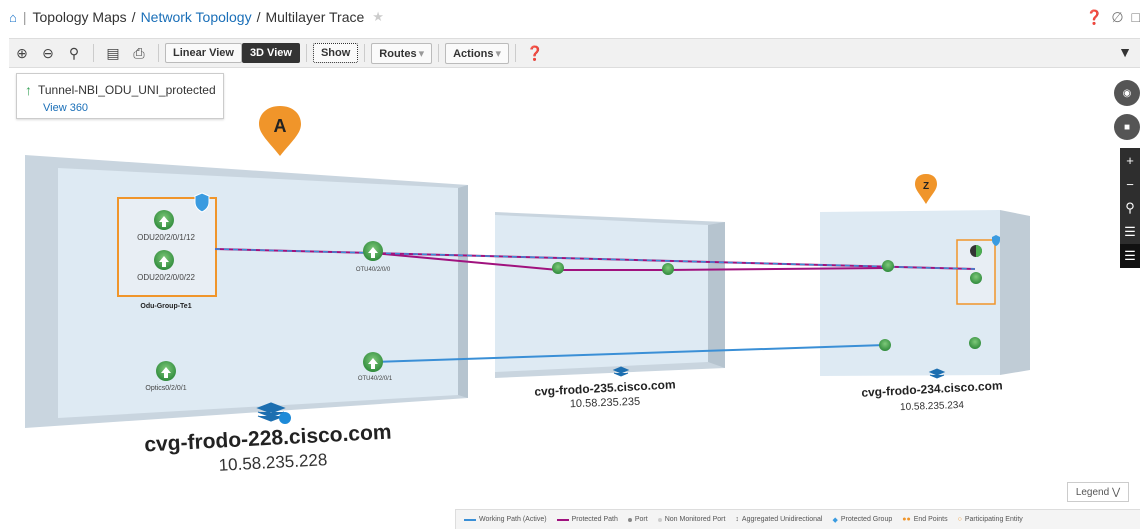  I want to click on port-label: Optics0/2/0/1, so click(165, 388).